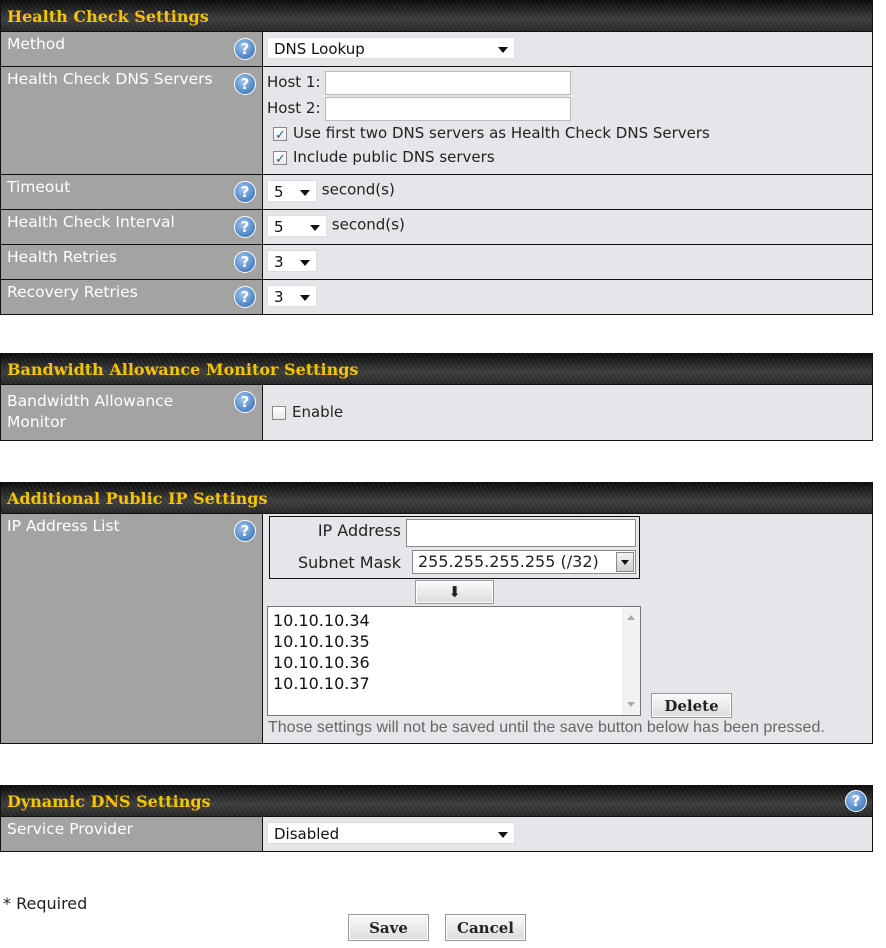  I want to click on health-retries-row: Health Retries? 3, so click(436, 261).